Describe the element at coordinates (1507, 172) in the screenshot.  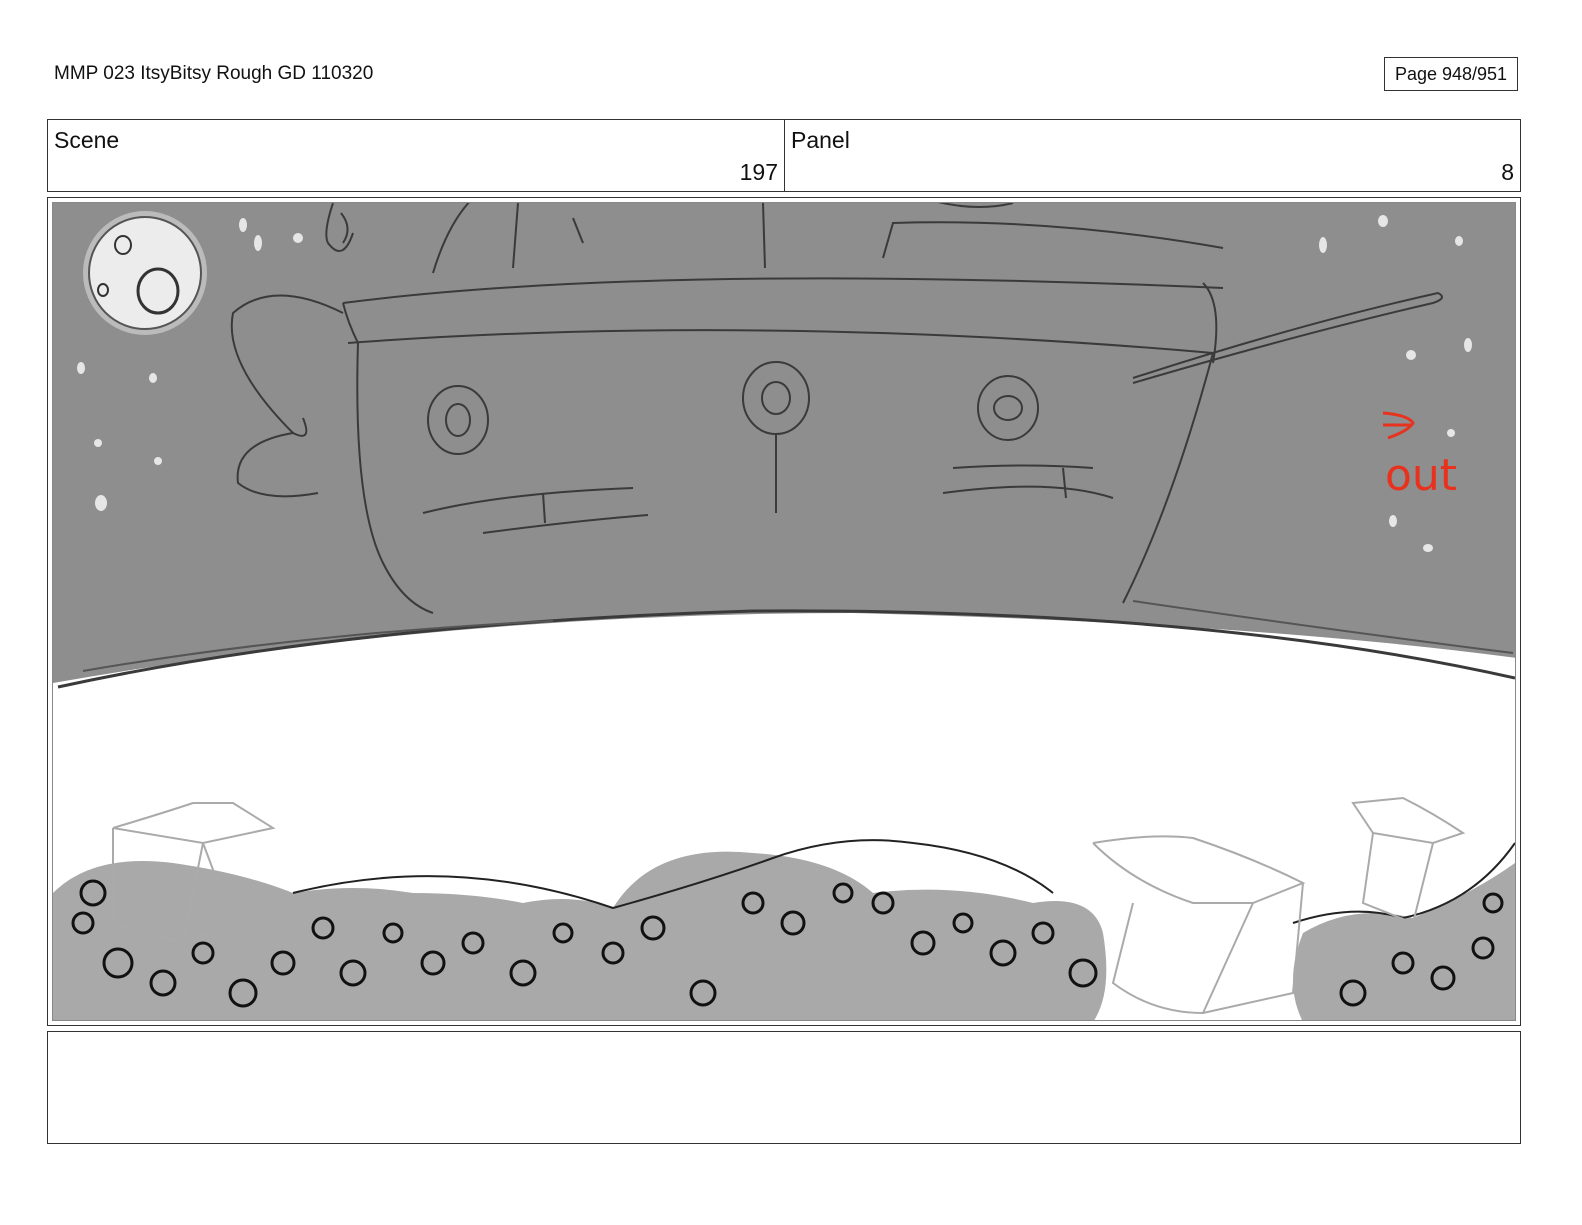
I see `panel-number: 8` at that location.